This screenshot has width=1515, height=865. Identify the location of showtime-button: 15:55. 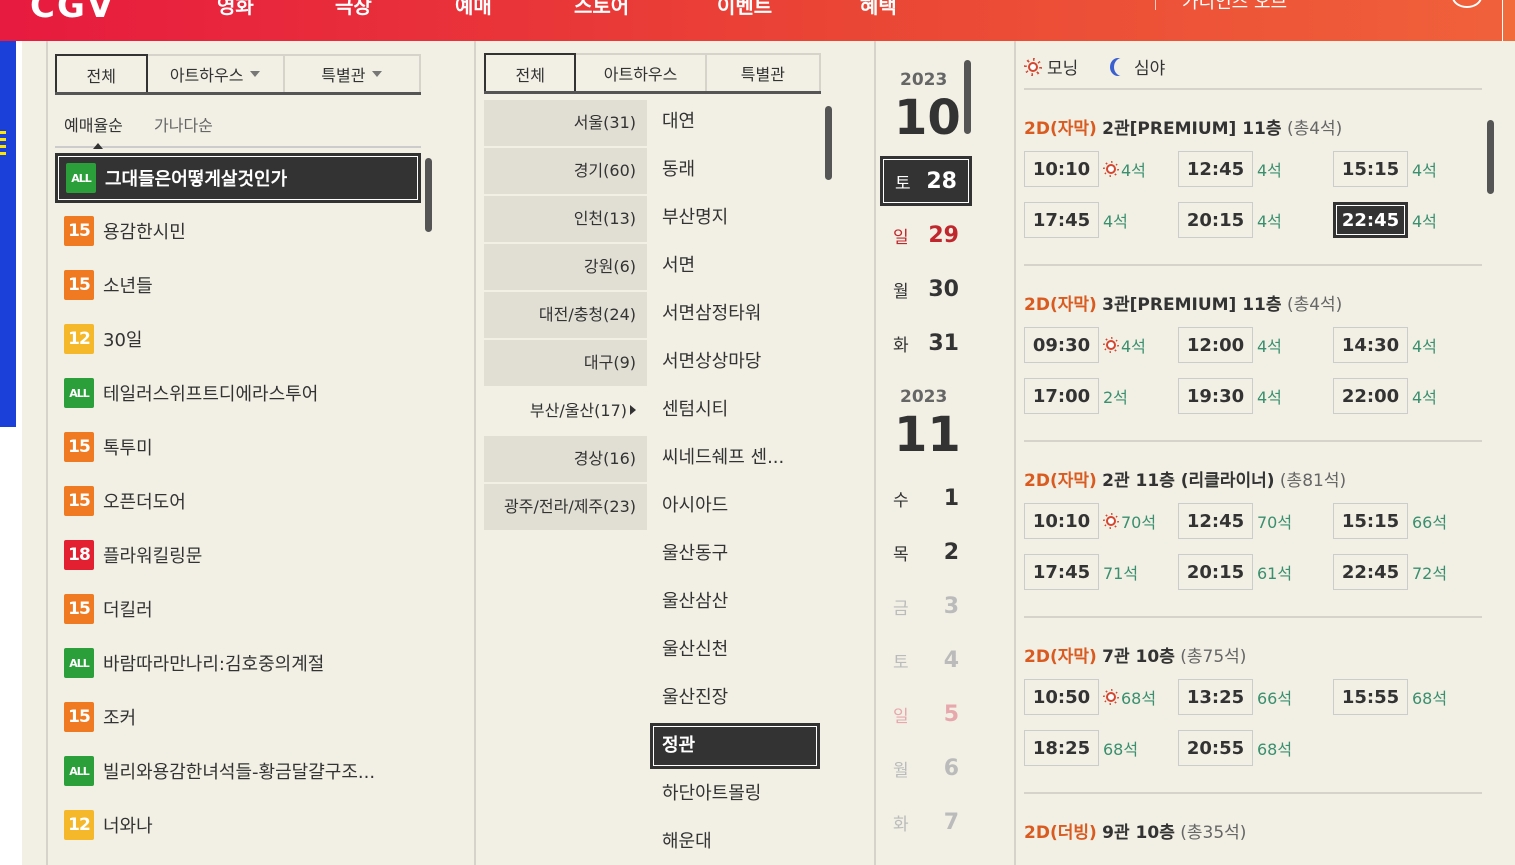
(1370, 697).